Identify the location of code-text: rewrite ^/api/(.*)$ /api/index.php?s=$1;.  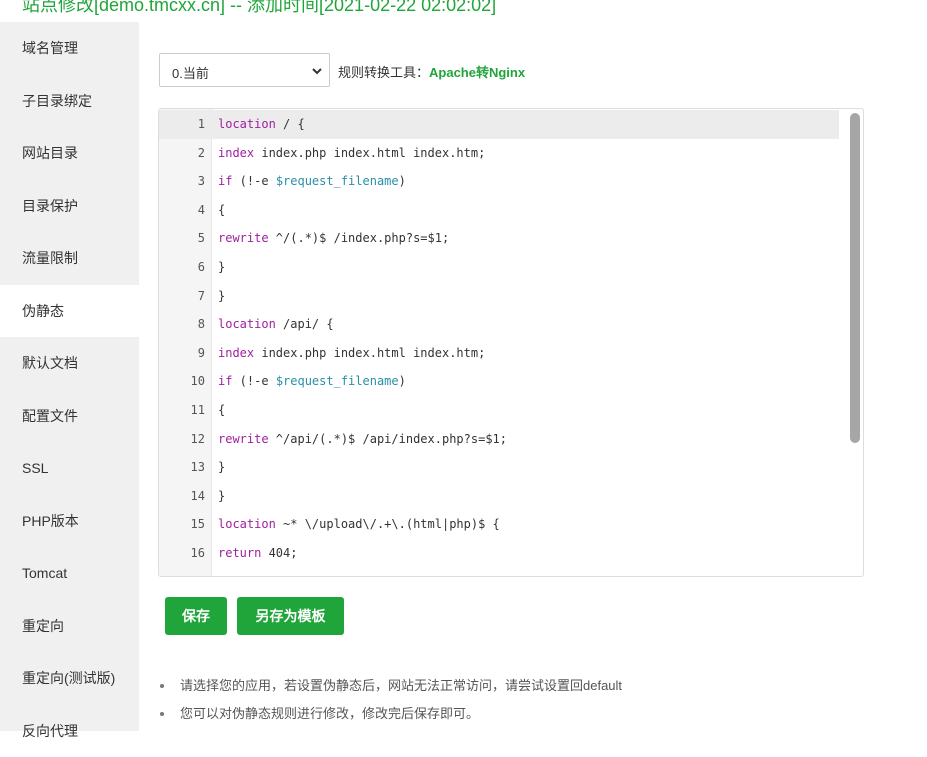
(362, 439).